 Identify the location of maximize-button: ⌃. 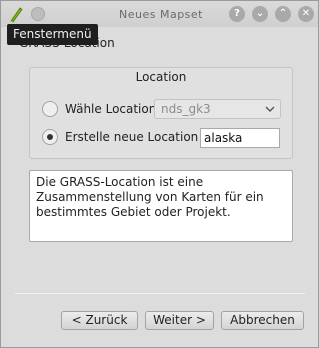
(283, 14).